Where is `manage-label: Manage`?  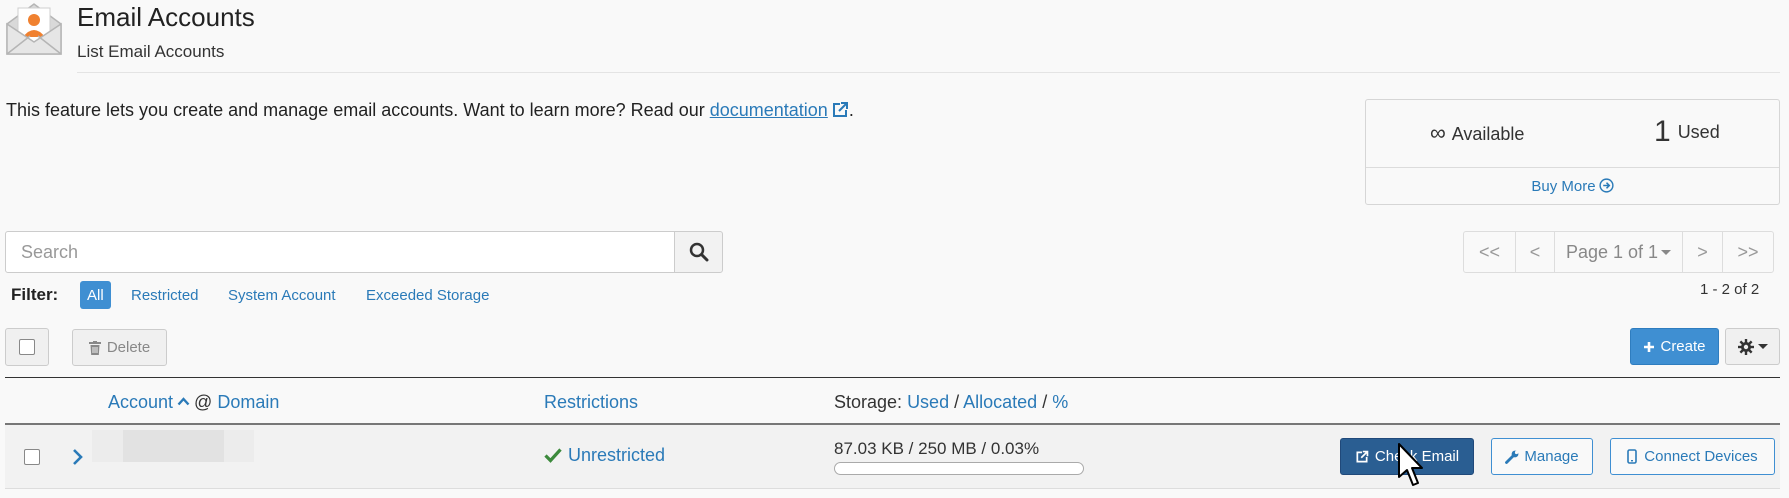 manage-label: Manage is located at coordinates (1551, 456).